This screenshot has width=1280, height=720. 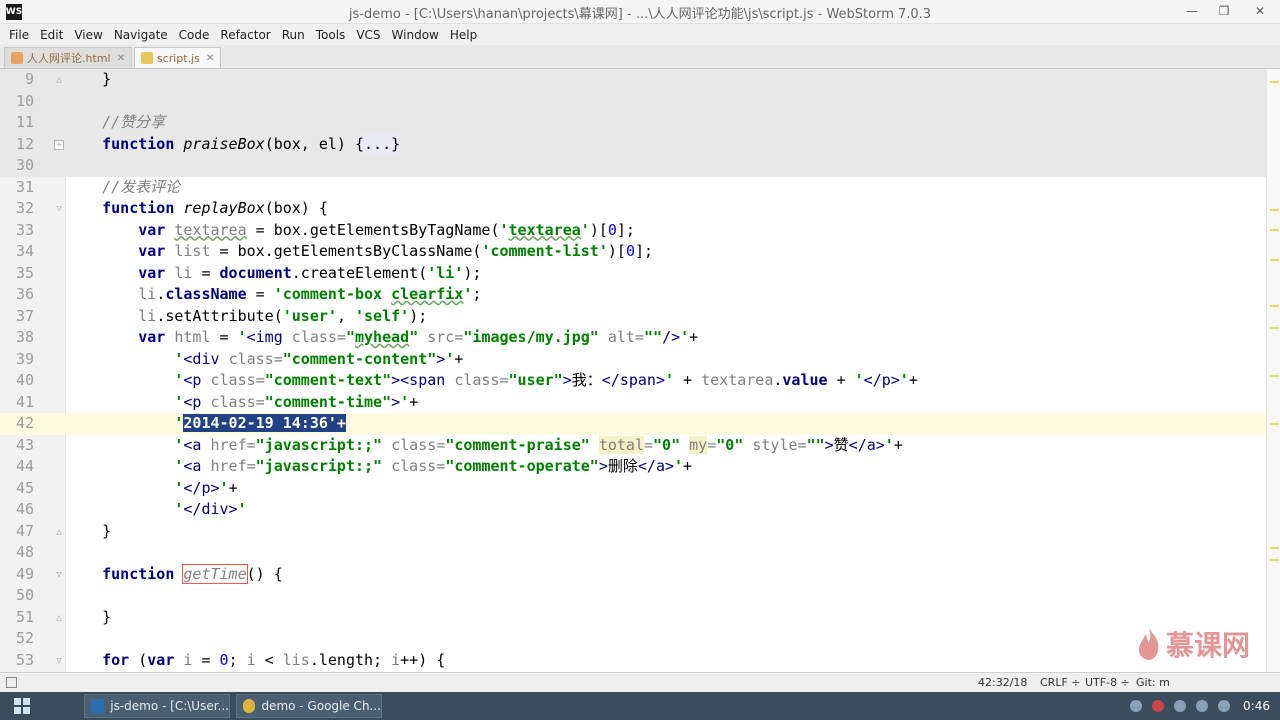 I want to click on line-number: 44, so click(x=24, y=466).